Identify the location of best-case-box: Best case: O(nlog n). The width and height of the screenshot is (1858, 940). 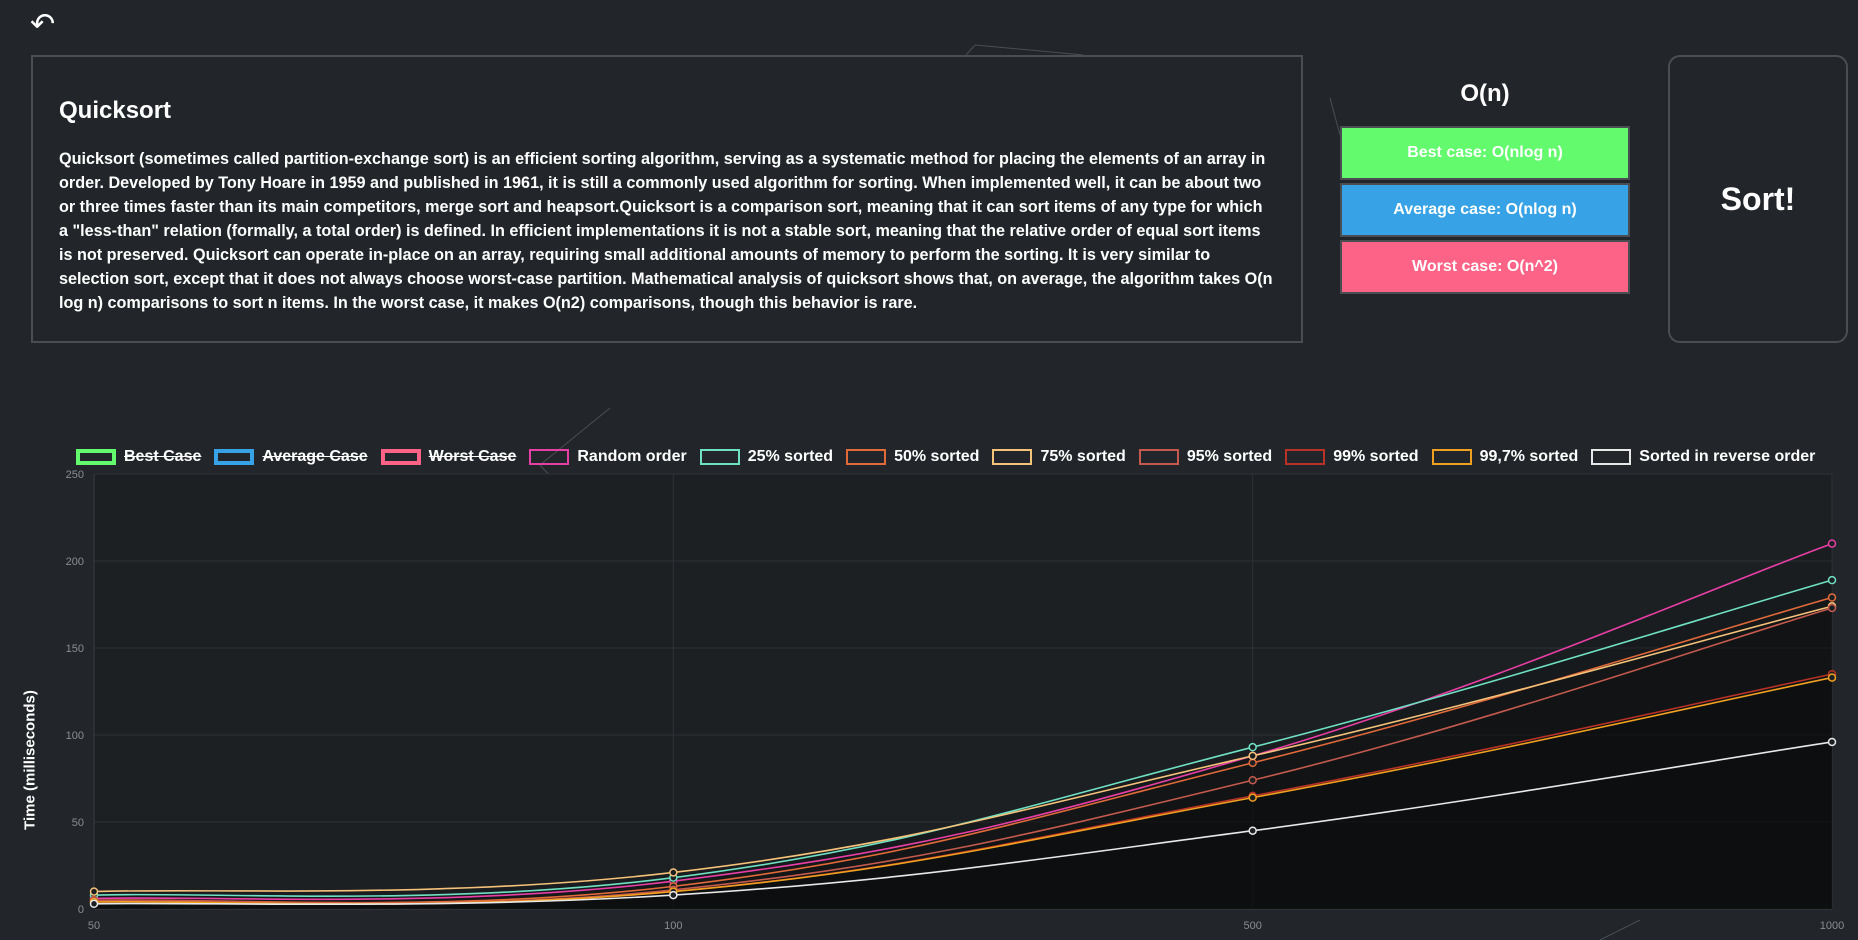
(1485, 153).